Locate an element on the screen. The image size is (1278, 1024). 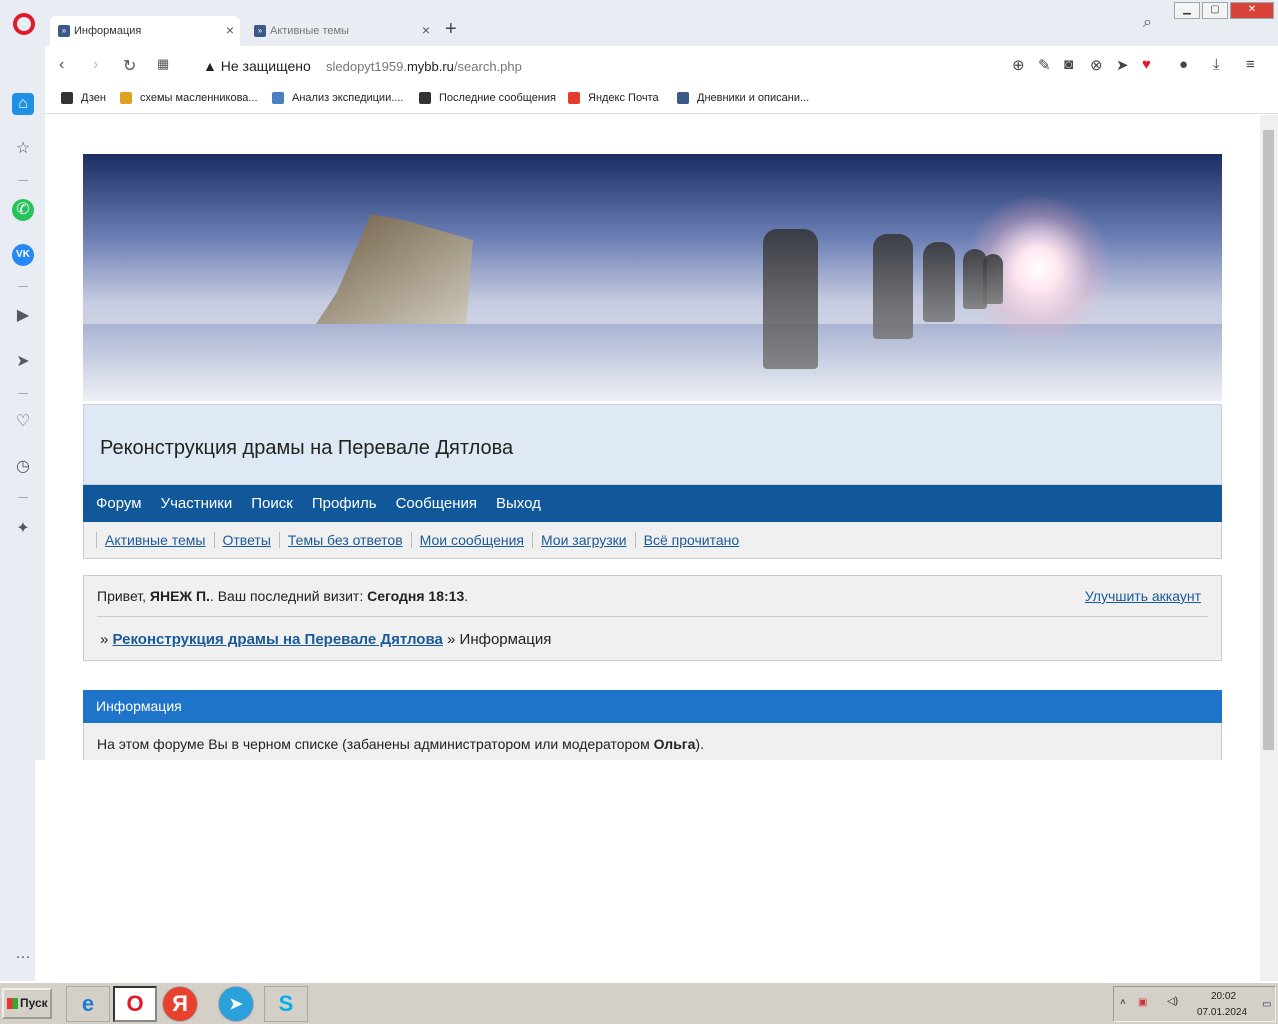
nav-logout: Выход is located at coordinates (518, 503).